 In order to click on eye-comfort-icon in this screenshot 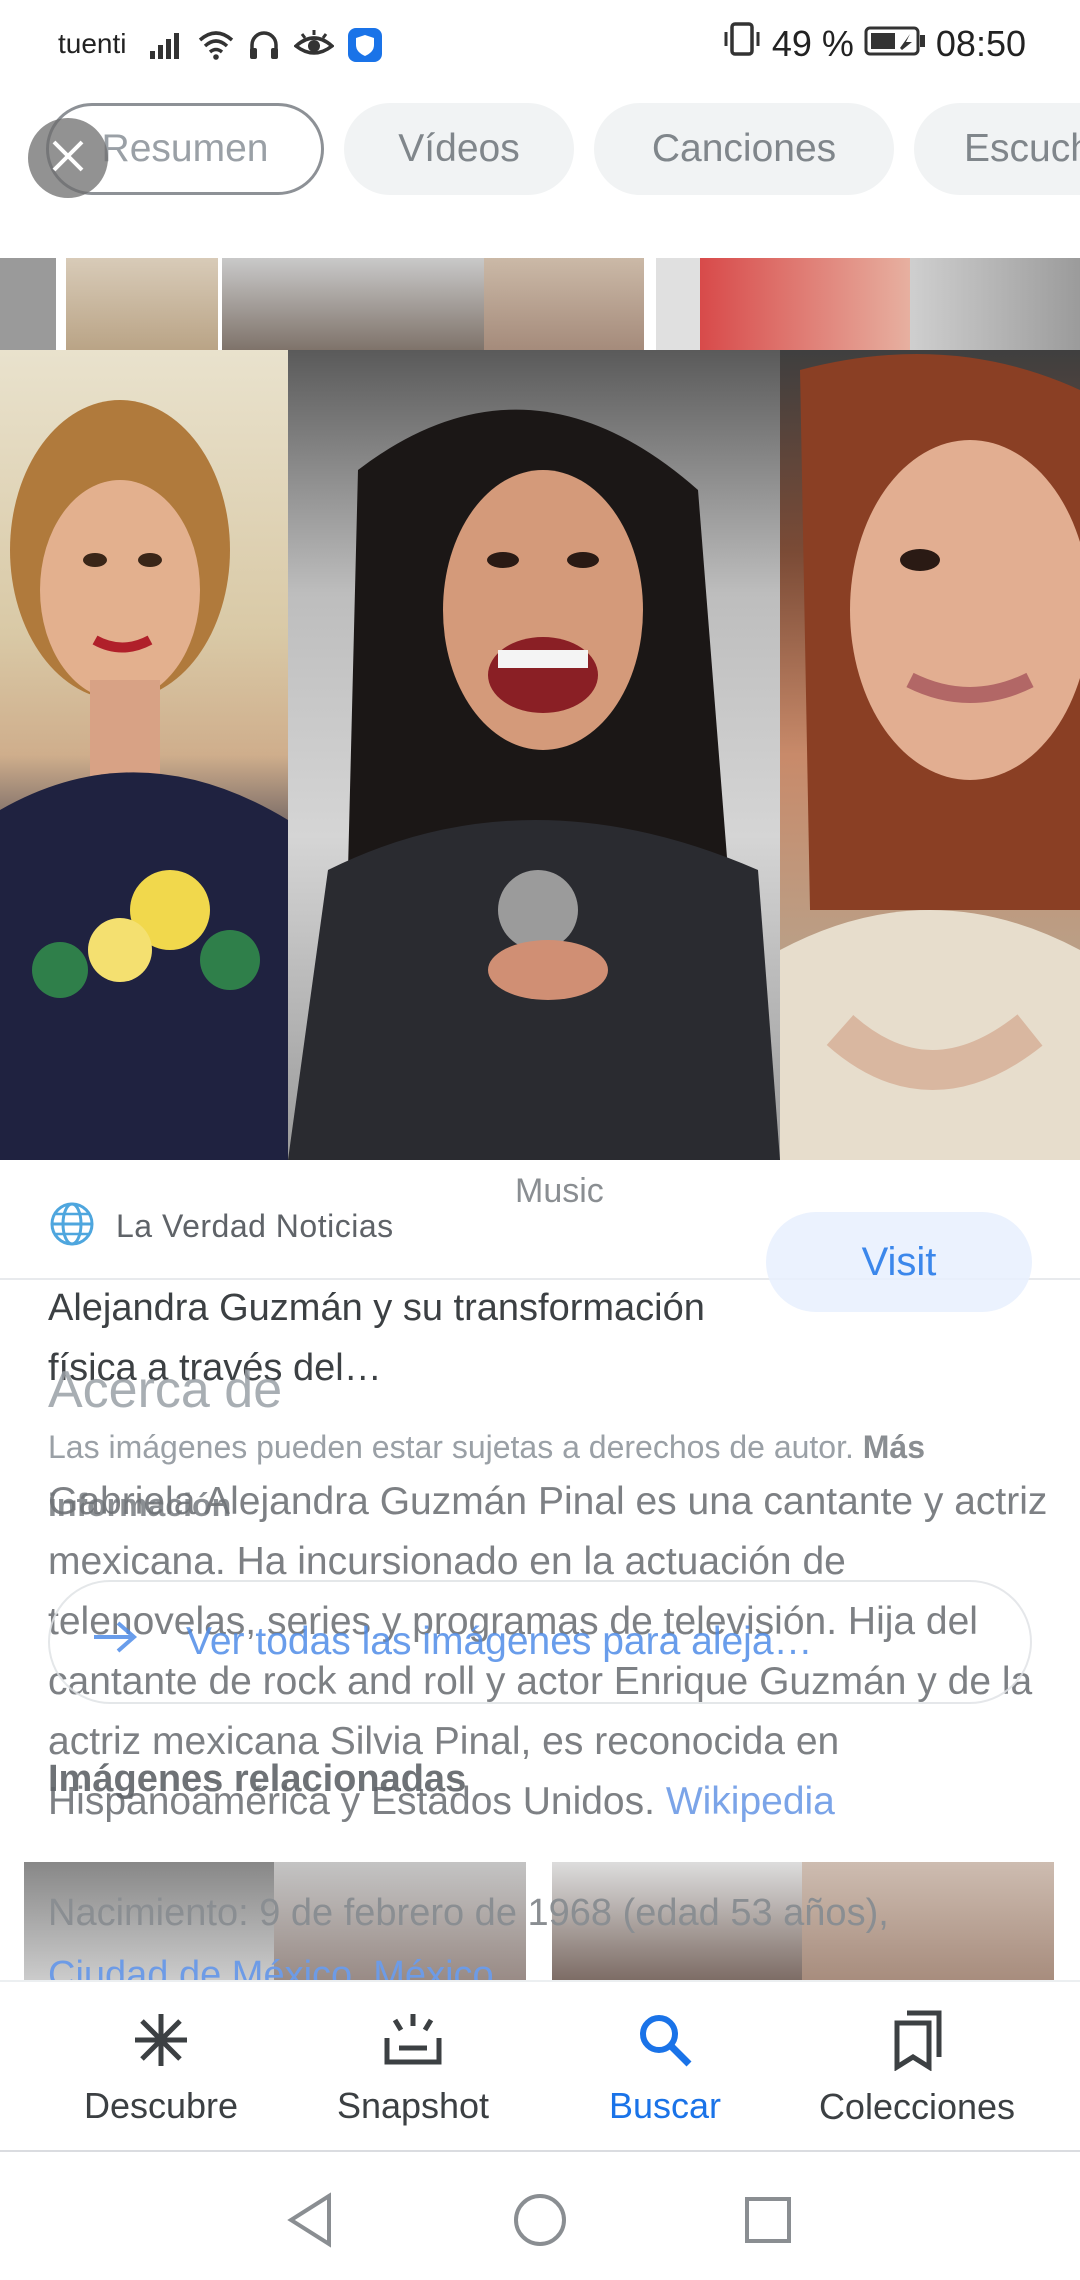, I will do `click(314, 47)`.